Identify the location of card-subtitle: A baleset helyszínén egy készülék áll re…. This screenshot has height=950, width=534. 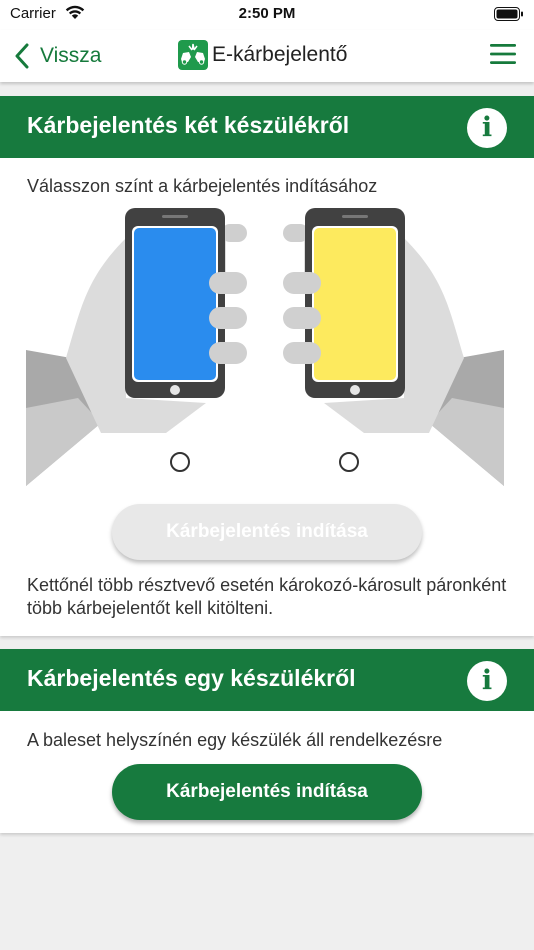
(235, 740).